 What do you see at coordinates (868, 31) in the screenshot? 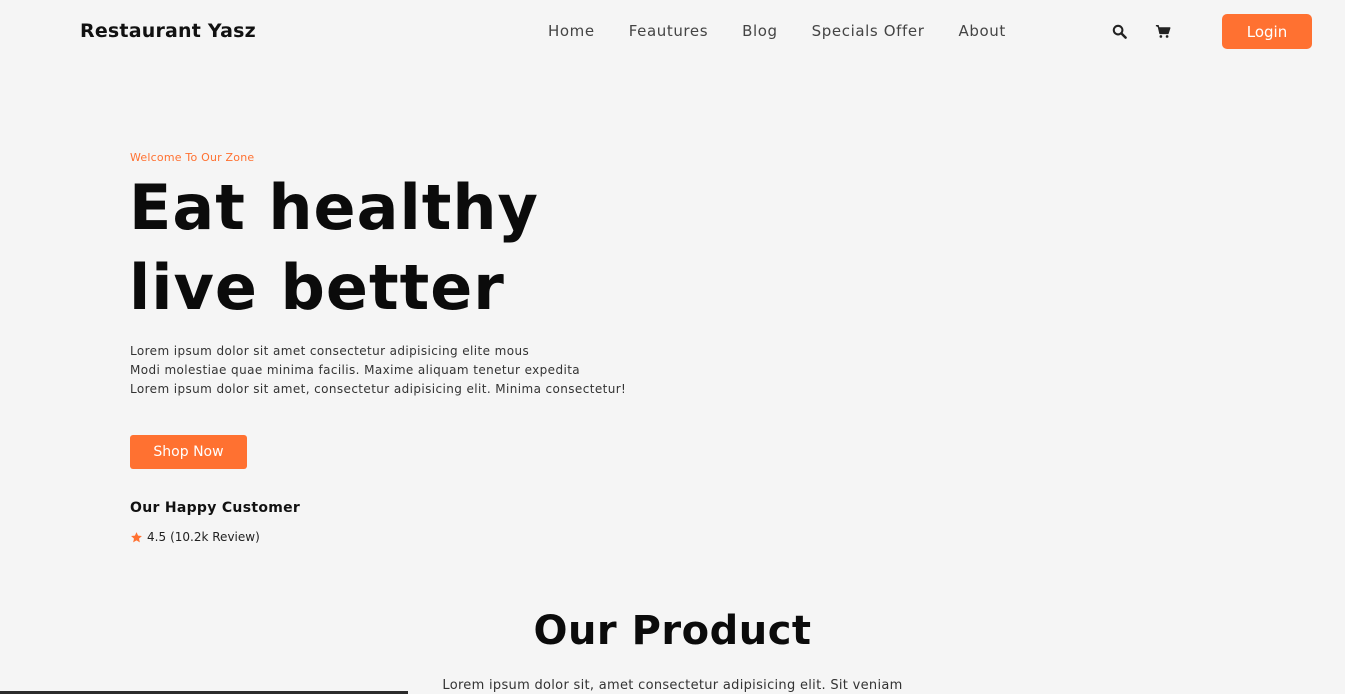
I see `nav-specials-offer: Specials Offer` at bounding box center [868, 31].